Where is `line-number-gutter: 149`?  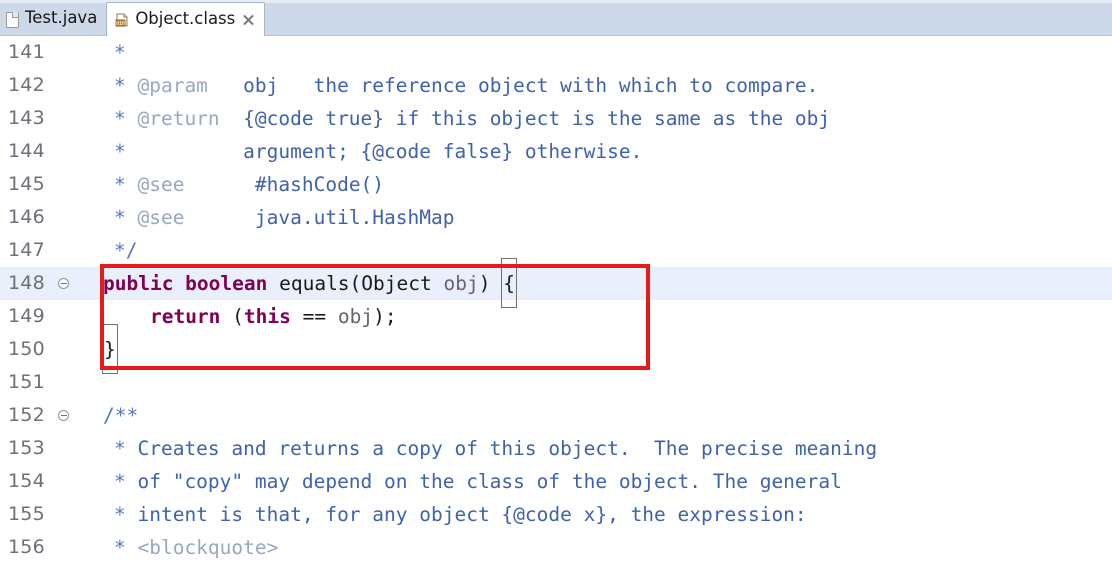
line-number-gutter: 149 is located at coordinates (43, 316).